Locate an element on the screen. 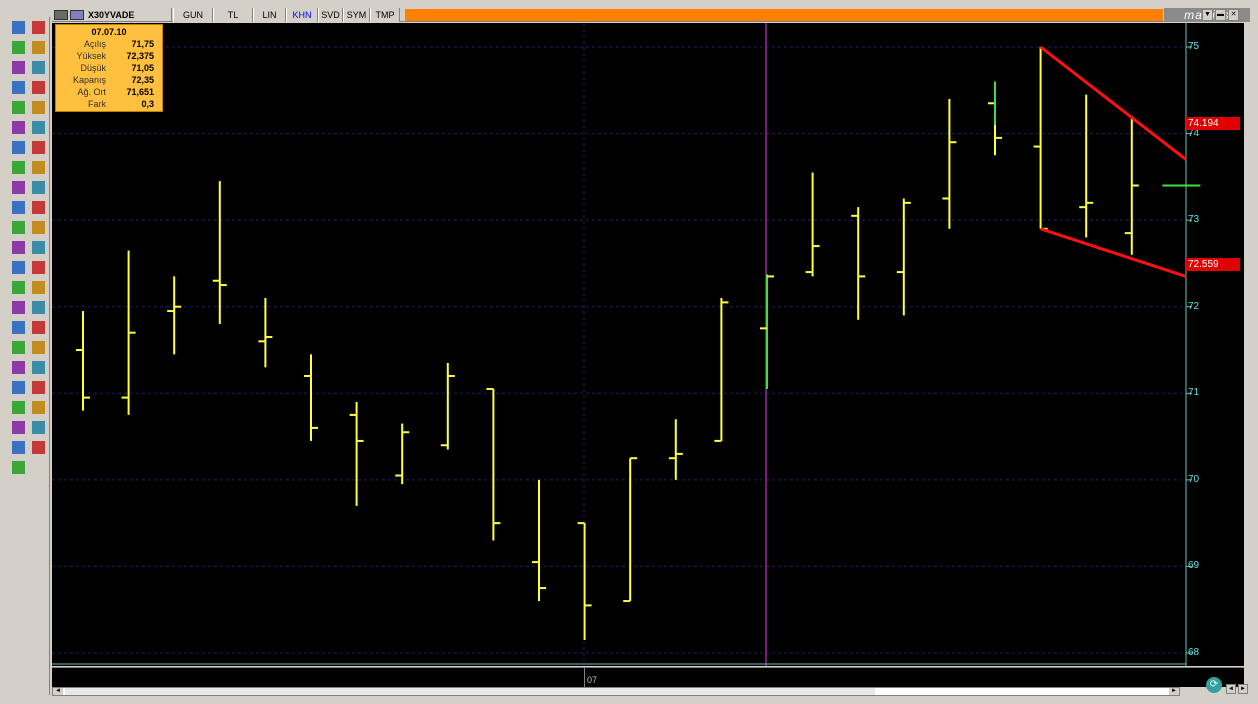  period-button-gun: GUN is located at coordinates (193, 15).